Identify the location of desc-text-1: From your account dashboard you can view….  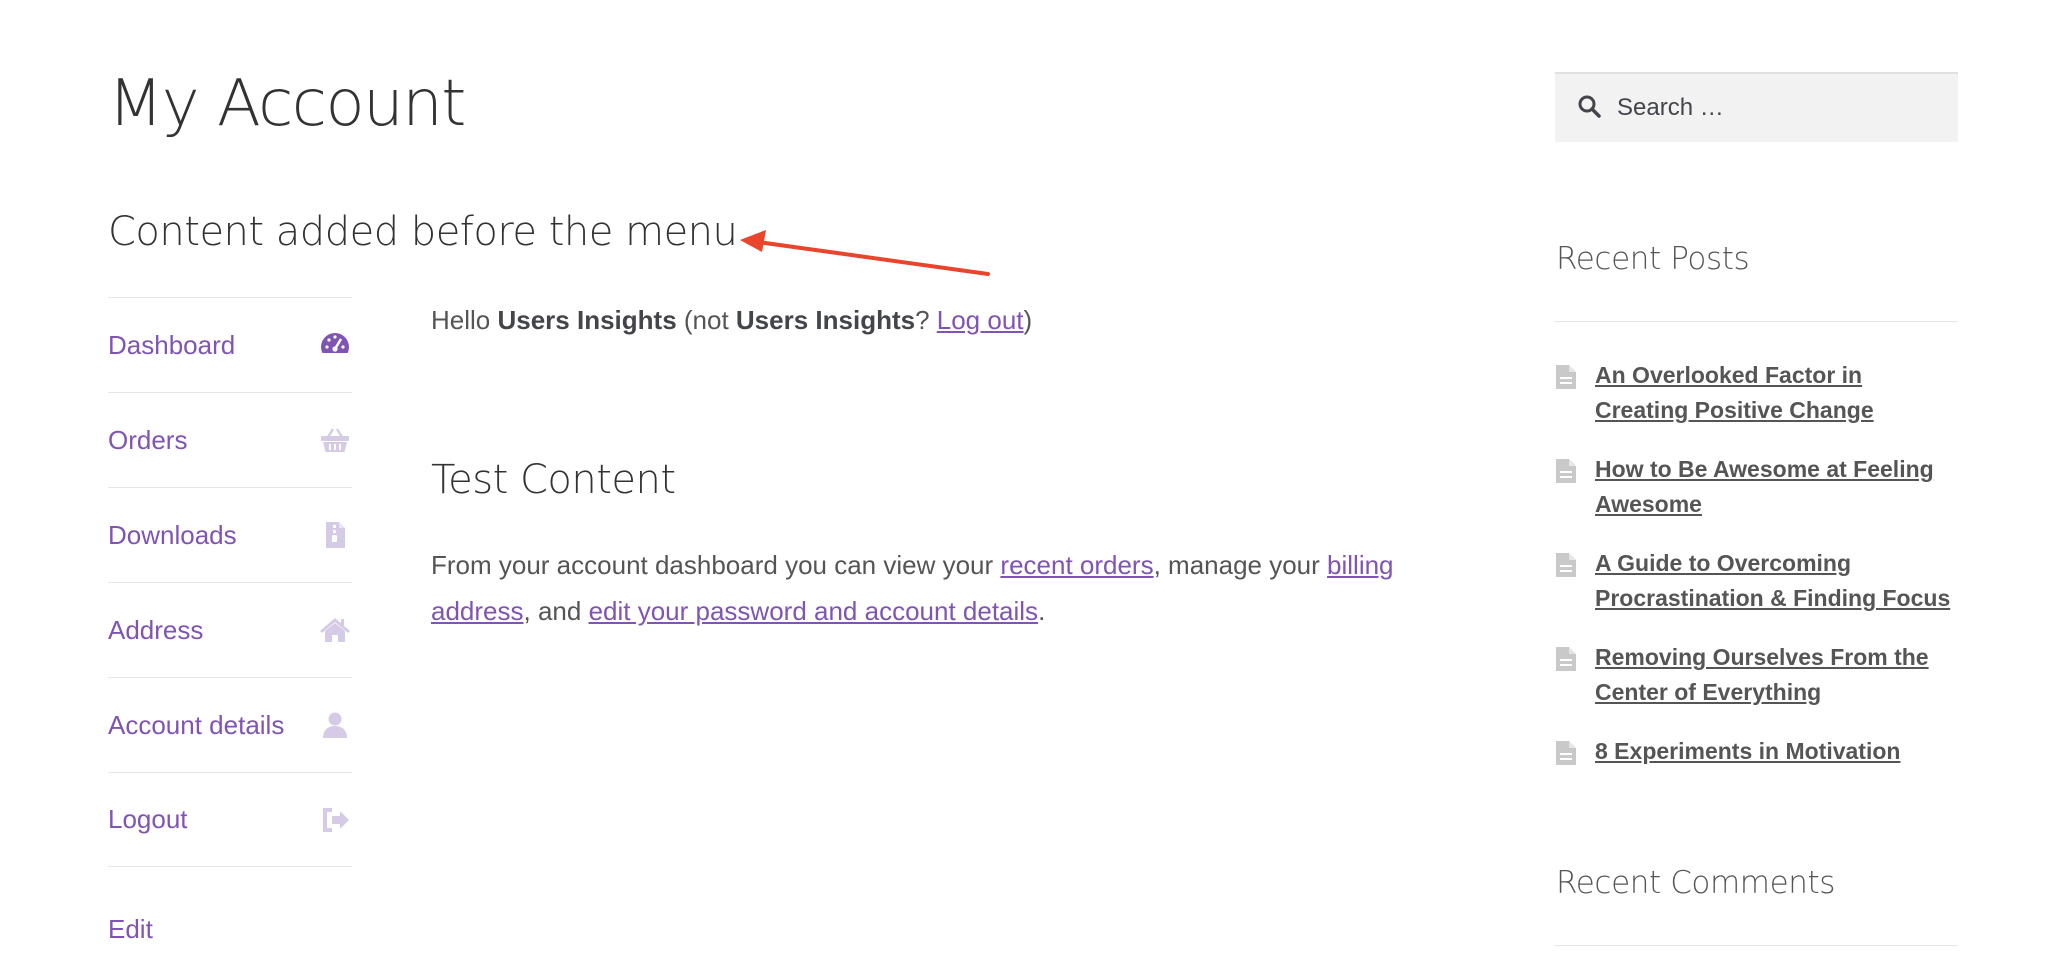
(716, 565).